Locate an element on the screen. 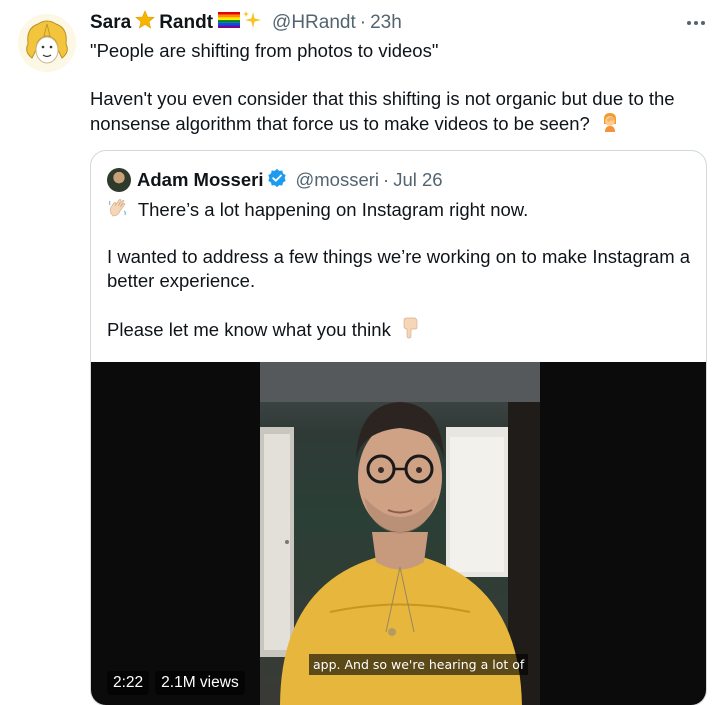  video-views: 2.1M views is located at coordinates (200, 683).